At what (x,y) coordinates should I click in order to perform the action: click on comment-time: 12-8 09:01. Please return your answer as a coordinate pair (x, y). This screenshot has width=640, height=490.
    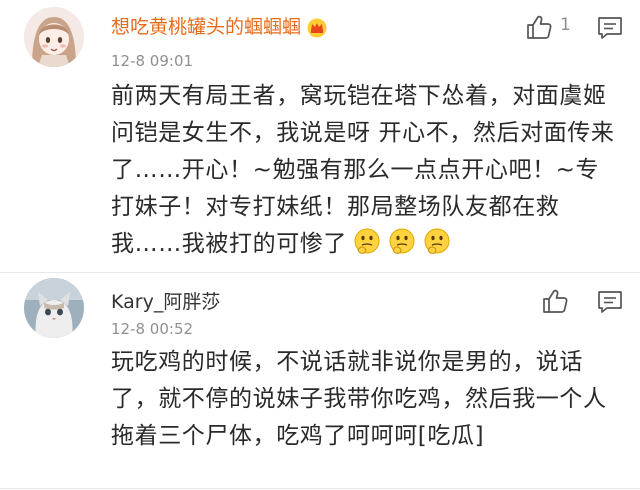
    Looking at the image, I should click on (152, 61).